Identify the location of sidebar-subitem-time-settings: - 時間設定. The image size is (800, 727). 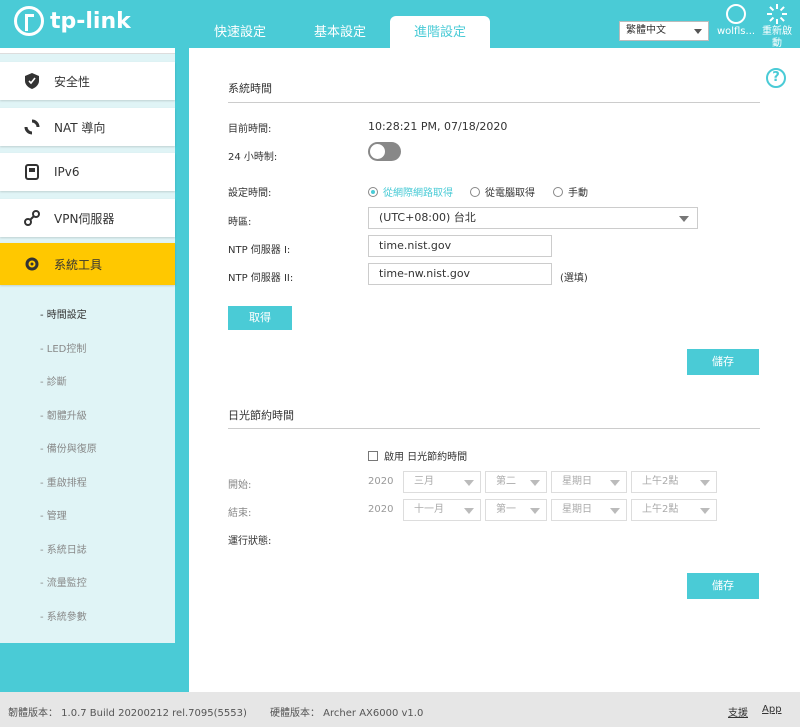
(63, 313).